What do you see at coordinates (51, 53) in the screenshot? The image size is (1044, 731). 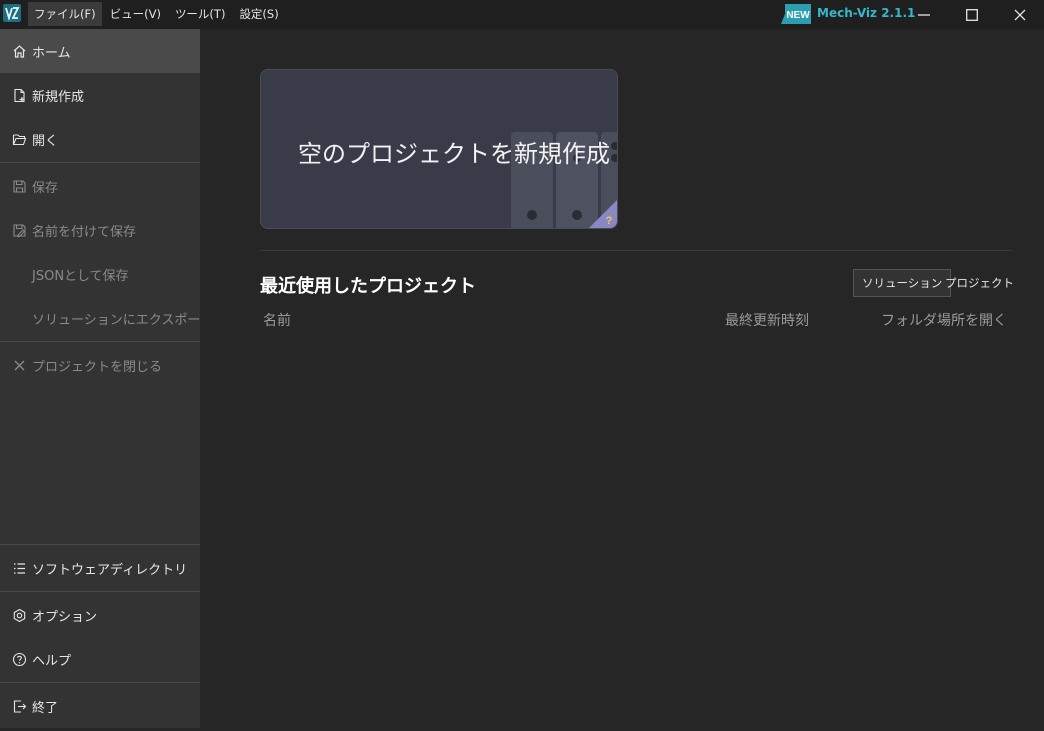 I see `sidebar-item-label: ホーム` at bounding box center [51, 53].